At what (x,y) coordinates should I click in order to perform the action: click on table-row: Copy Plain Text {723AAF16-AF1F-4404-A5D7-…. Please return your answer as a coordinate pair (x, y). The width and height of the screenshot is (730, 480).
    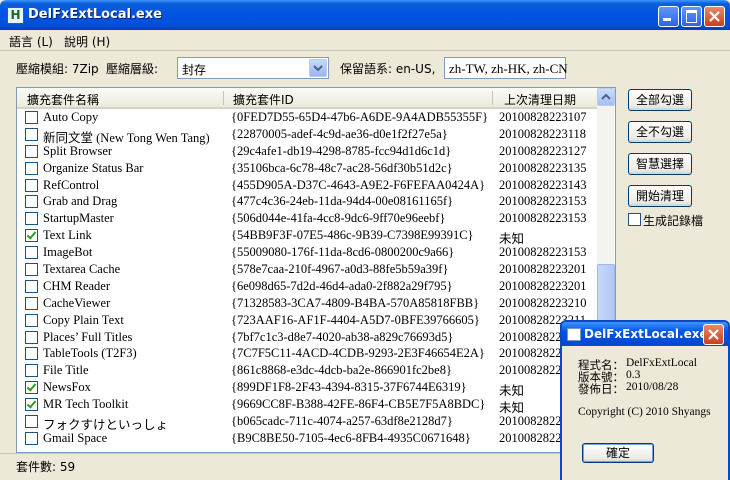
    Looking at the image, I should click on (307, 320).